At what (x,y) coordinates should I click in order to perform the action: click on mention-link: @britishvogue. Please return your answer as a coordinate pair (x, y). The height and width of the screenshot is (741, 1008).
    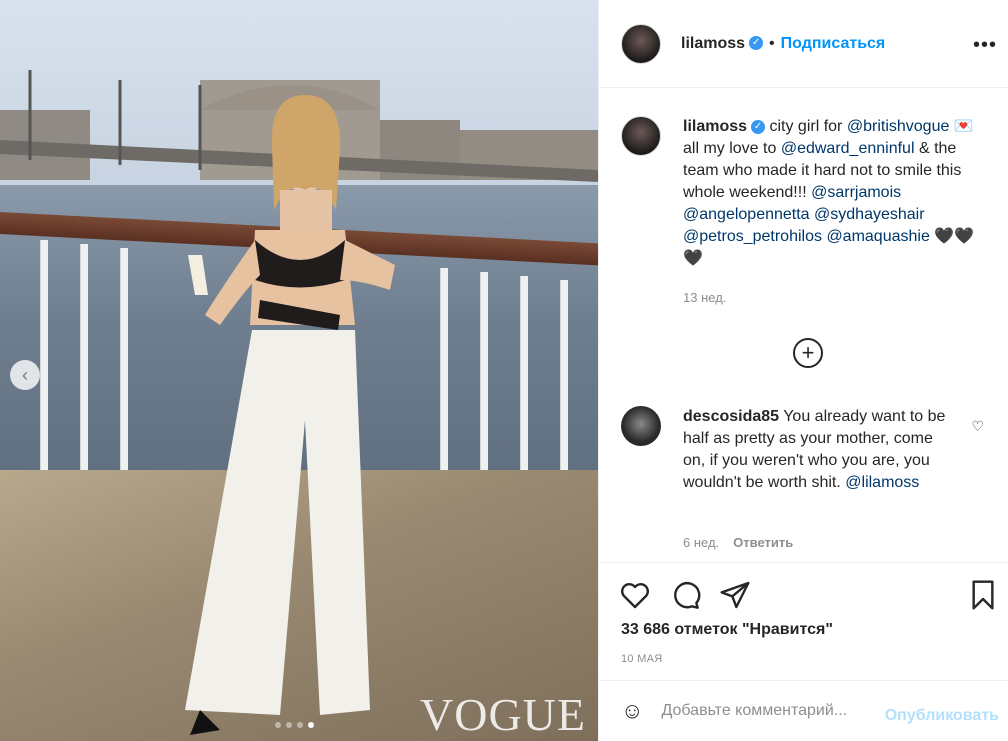
    Looking at the image, I should click on (898, 126).